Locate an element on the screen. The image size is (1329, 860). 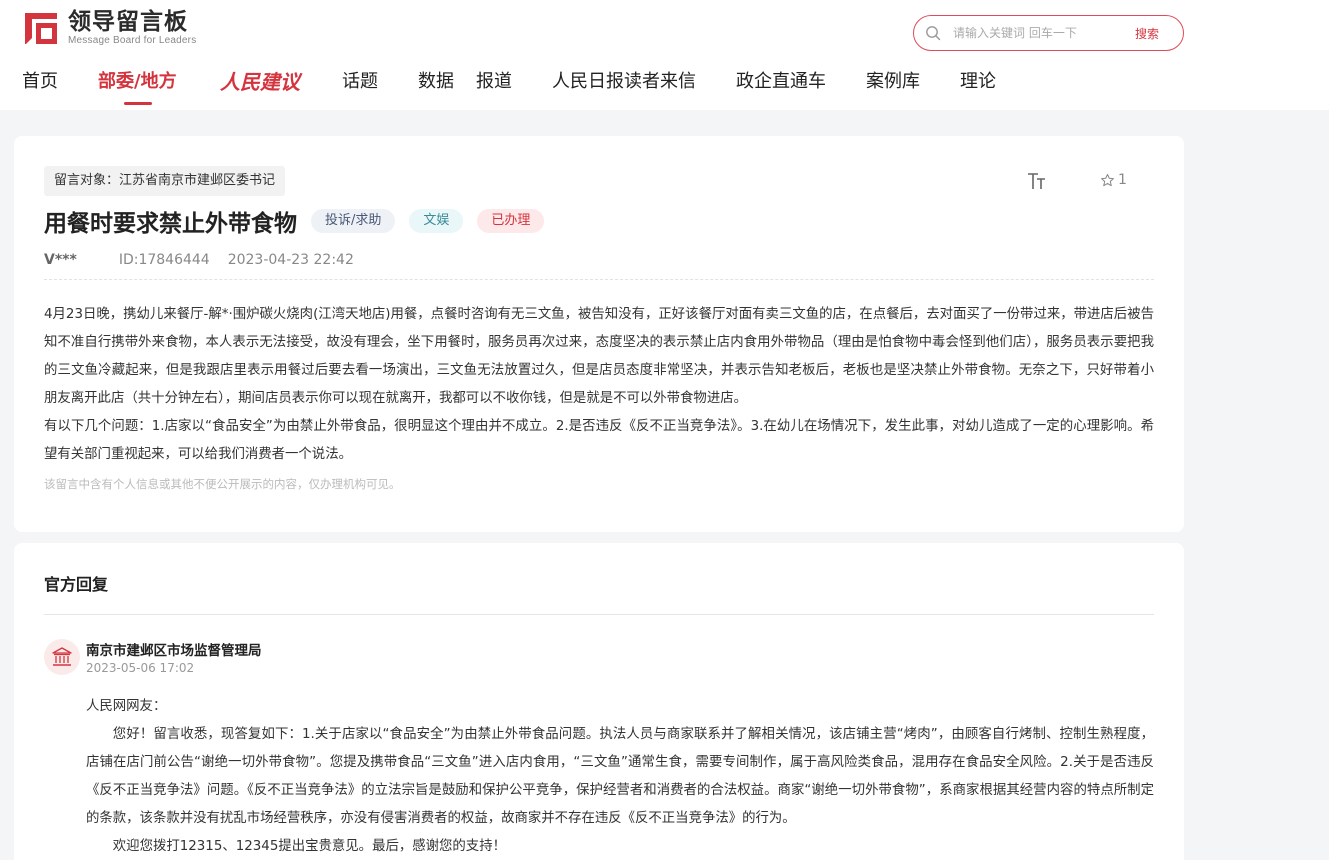
favorite-count: 1 is located at coordinates (1122, 180).